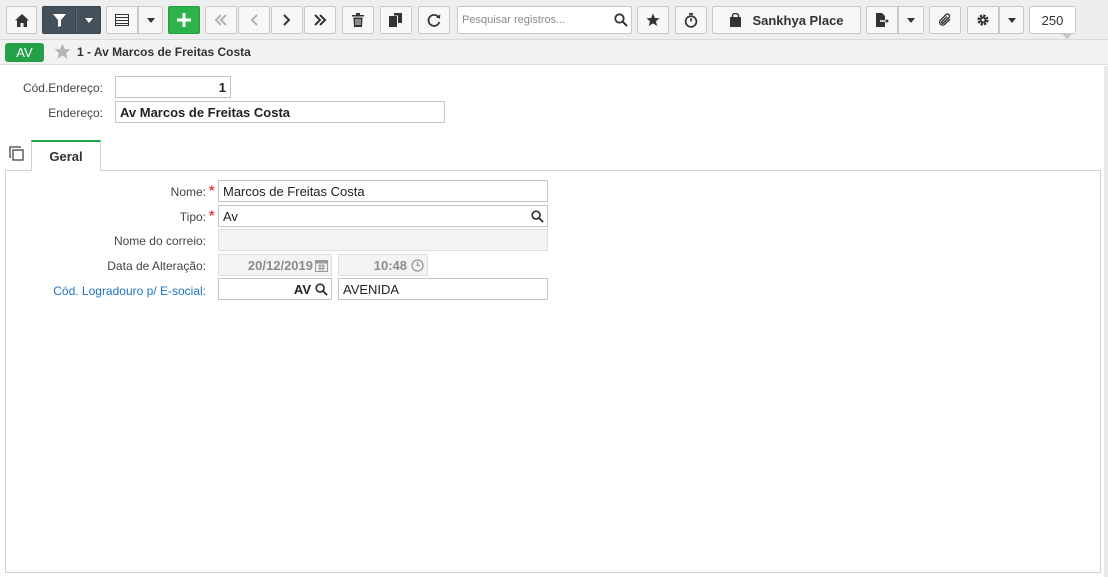  I want to click on refresh-button, so click(434, 20).